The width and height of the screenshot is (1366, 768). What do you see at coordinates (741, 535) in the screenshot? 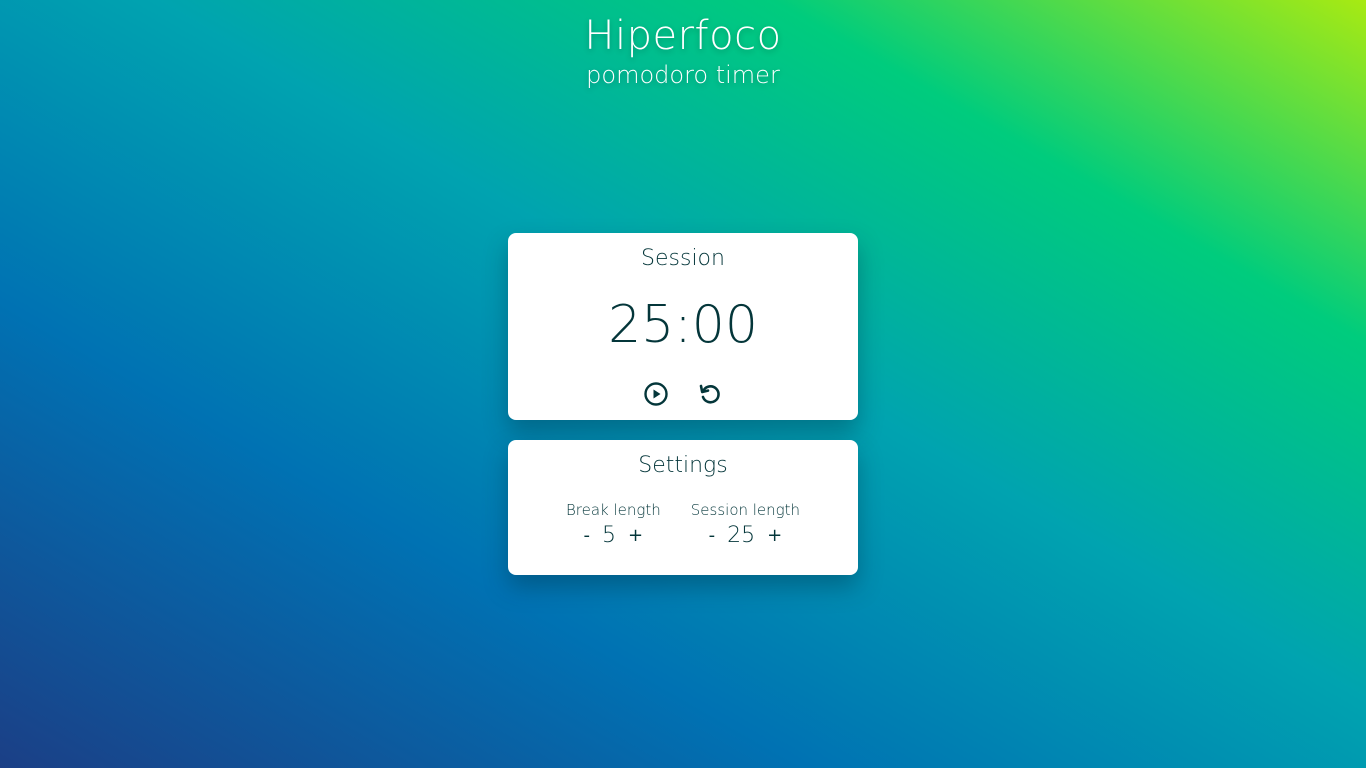
I see `session-length-value: 25` at bounding box center [741, 535].